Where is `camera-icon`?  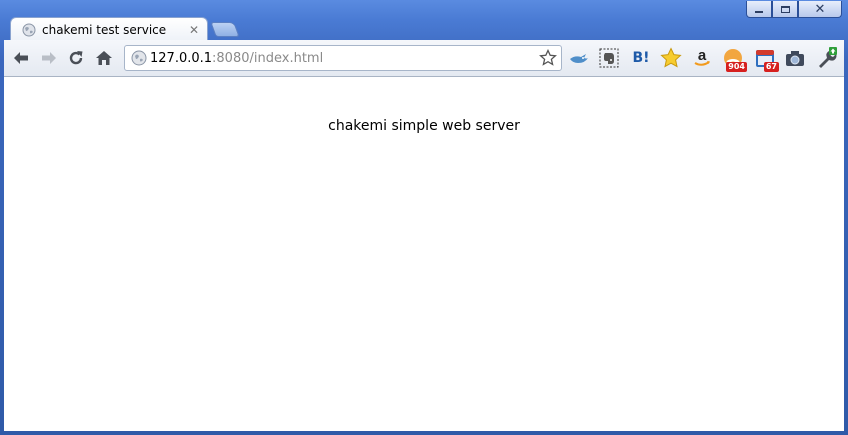 camera-icon is located at coordinates (795, 58).